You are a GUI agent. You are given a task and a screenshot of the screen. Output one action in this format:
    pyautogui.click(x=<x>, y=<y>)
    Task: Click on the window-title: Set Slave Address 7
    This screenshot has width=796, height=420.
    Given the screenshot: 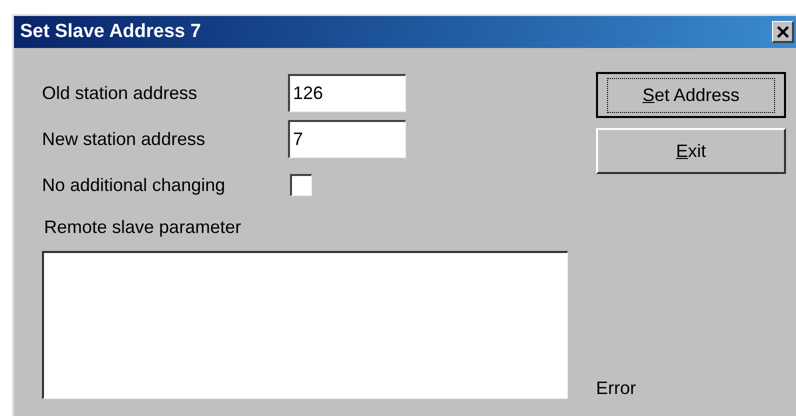 What is the action you would take?
    pyautogui.click(x=110, y=32)
    